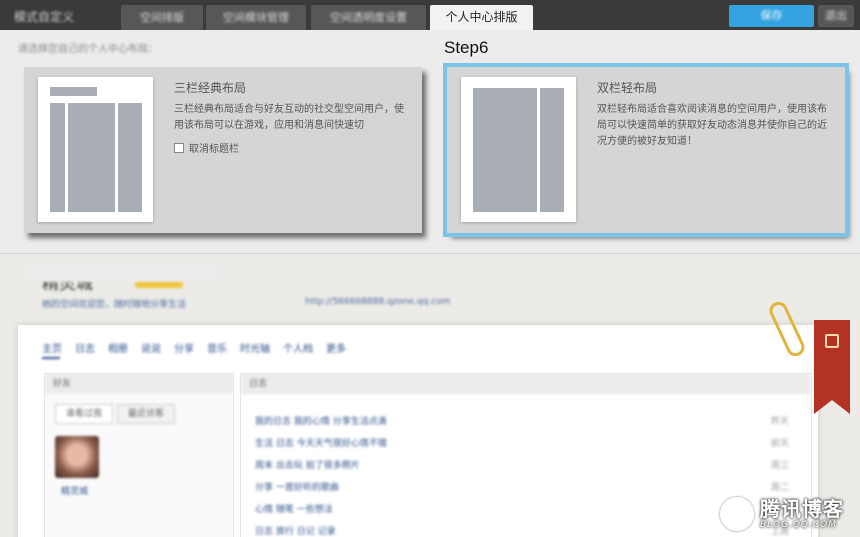 The height and width of the screenshot is (537, 860). What do you see at coordinates (256, 17) in the screenshot?
I see `tab-module-manage: 空间模块管理` at bounding box center [256, 17].